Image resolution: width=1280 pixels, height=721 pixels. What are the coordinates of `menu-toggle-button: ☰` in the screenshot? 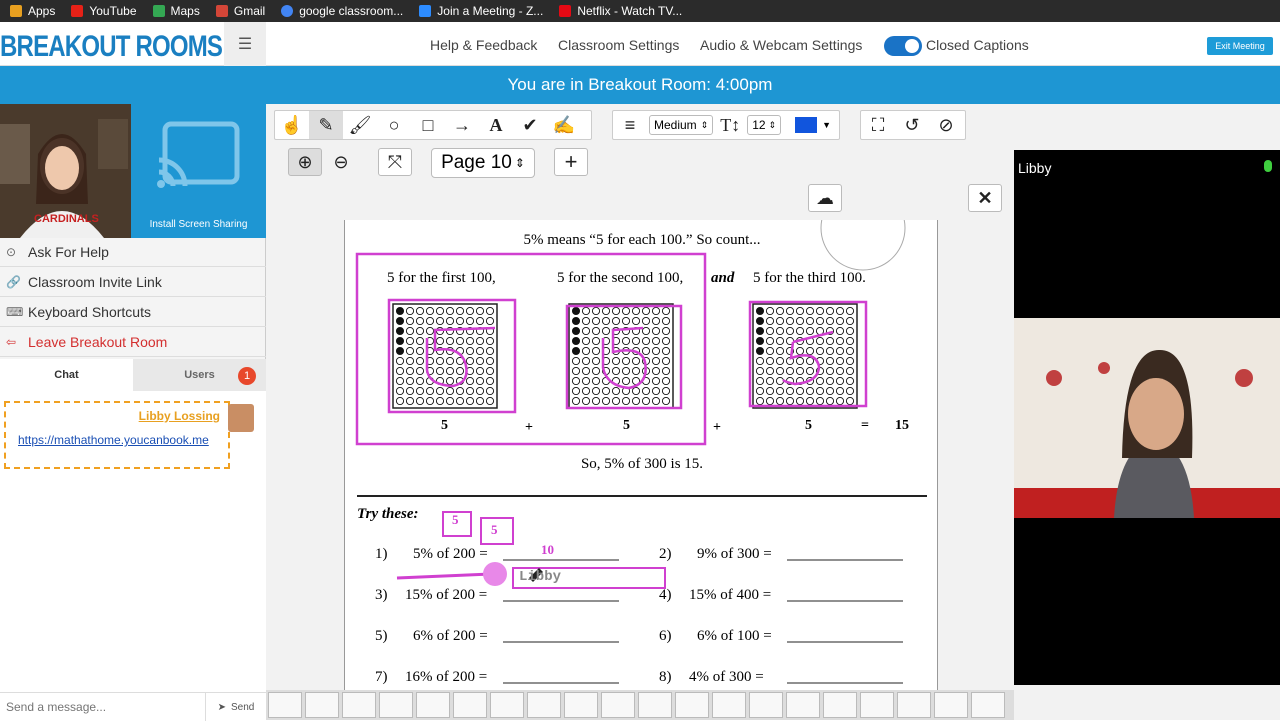 It's located at (245, 44).